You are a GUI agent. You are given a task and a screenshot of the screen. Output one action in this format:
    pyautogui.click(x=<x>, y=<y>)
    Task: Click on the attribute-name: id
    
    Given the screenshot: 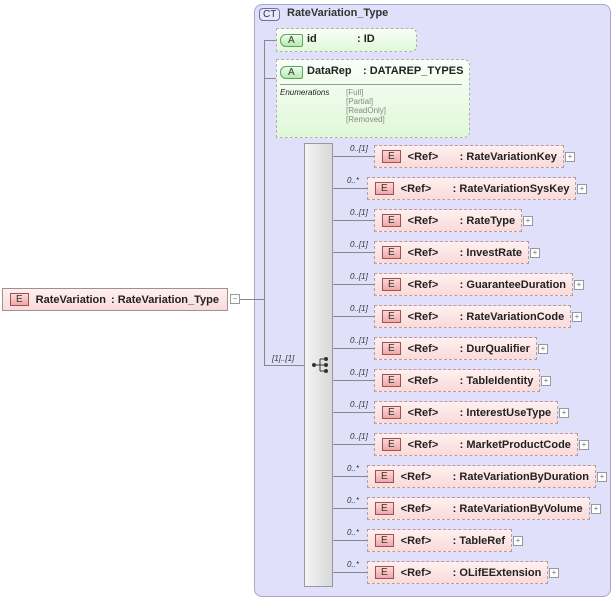 What is the action you would take?
    pyautogui.click(x=312, y=39)
    